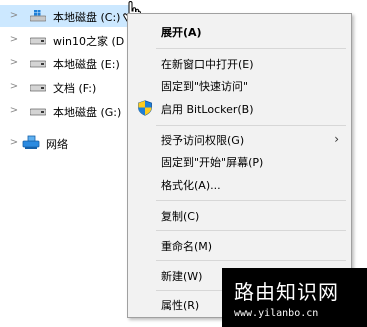 This screenshot has height=327, width=367. What do you see at coordinates (87, 17) in the screenshot?
I see `tree-item-label: 本地磁盘 (C:)` at bounding box center [87, 17].